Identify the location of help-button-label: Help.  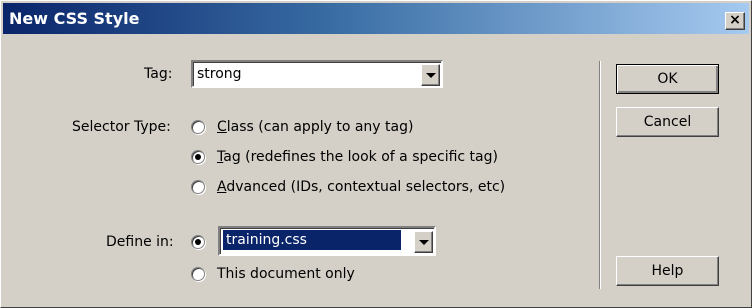
(667, 271).